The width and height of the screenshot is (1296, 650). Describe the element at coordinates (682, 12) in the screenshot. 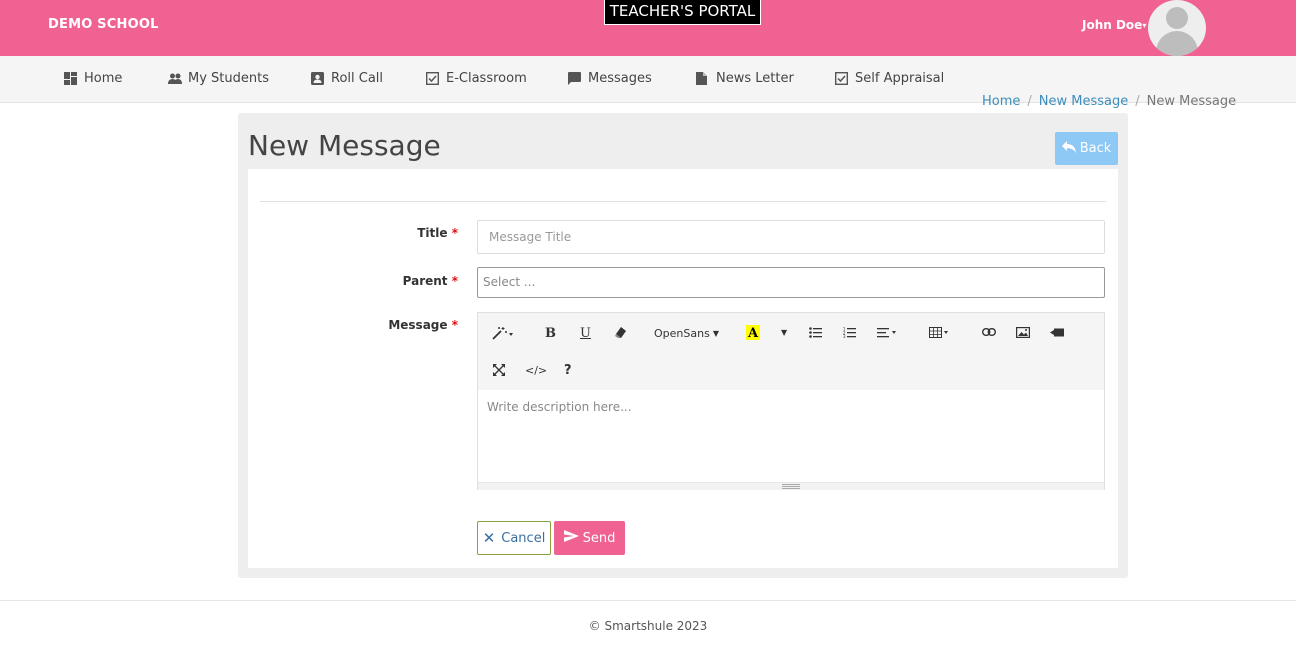

I see `portal-title: TEACHER'S PORTAL` at that location.